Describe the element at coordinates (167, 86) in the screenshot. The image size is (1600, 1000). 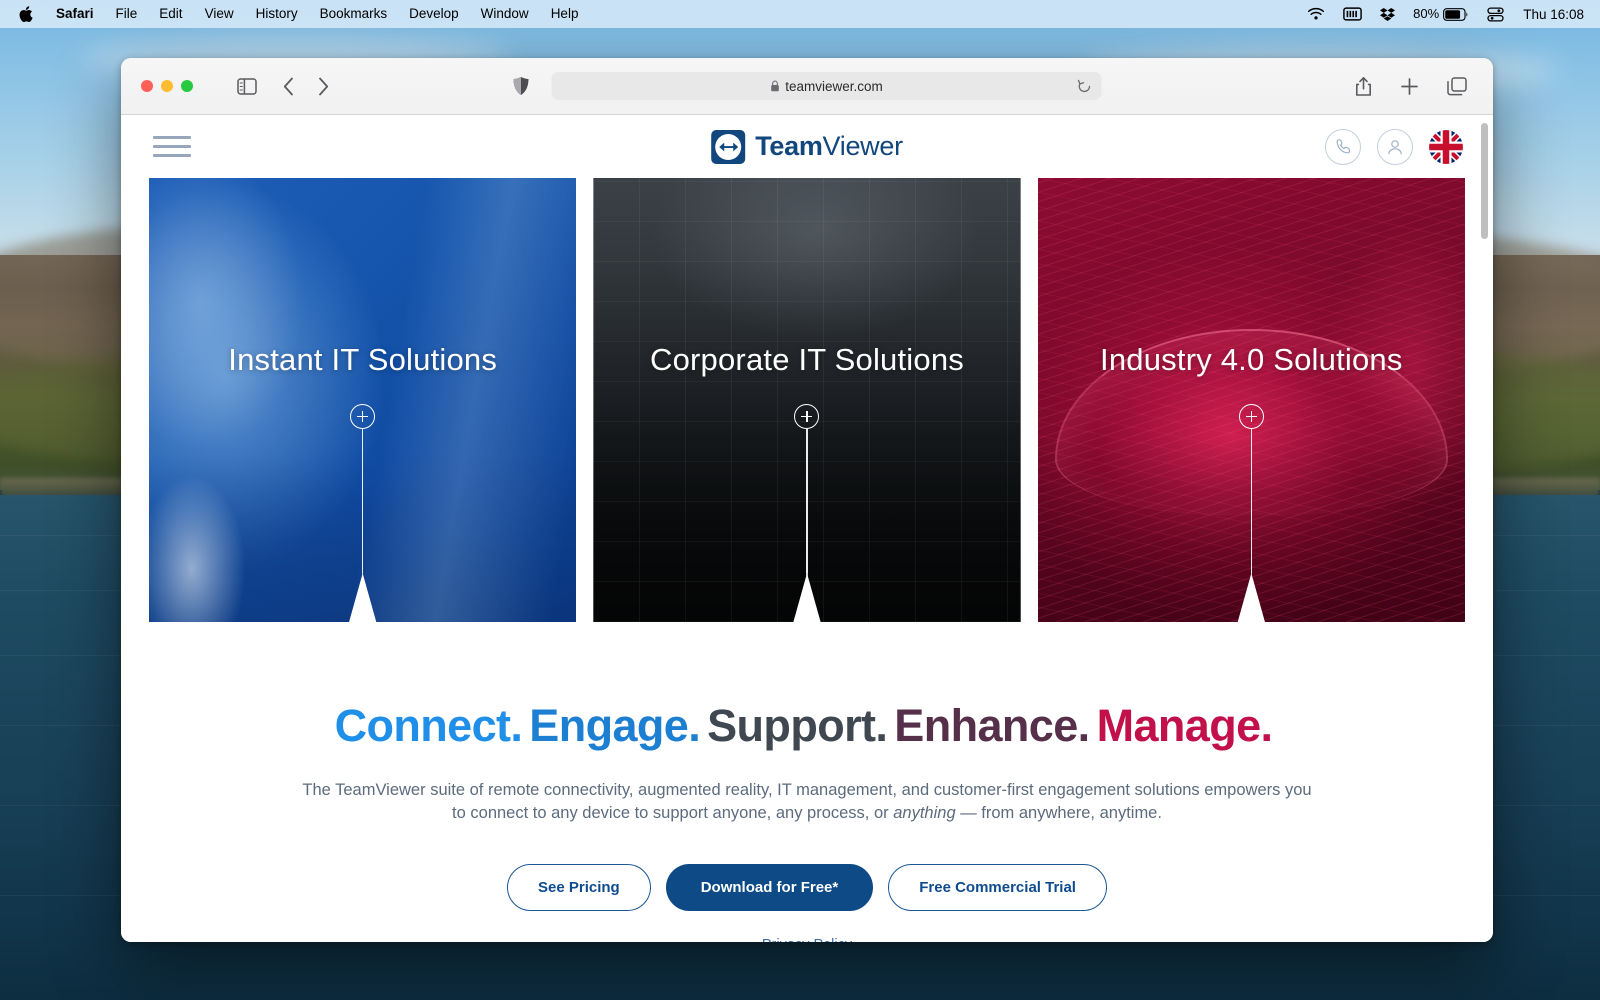
I see `minimize-button` at that location.